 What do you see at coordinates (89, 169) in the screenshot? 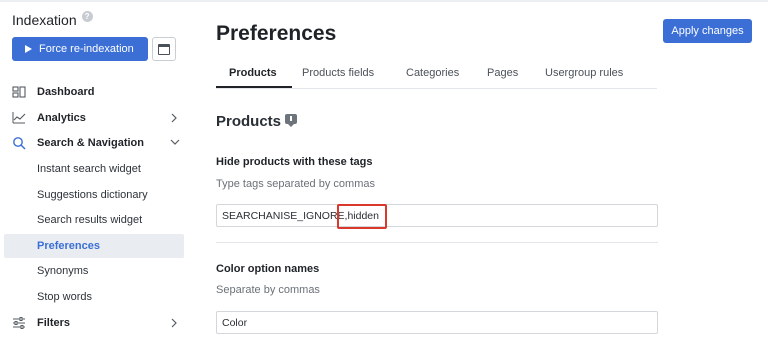
I see `sidebar-subitem-label: Instant search widget` at bounding box center [89, 169].